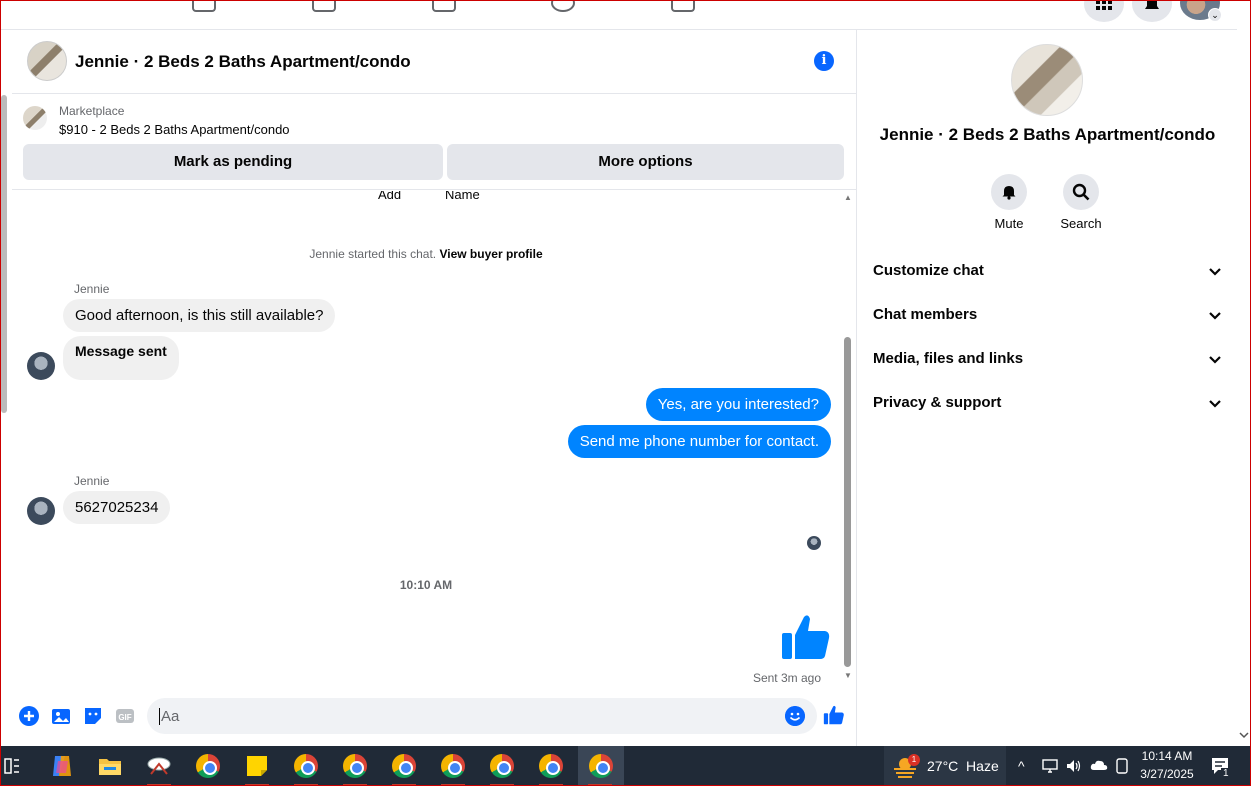 The height and width of the screenshot is (786, 1251). I want to click on add-label: Add, so click(390, 196).